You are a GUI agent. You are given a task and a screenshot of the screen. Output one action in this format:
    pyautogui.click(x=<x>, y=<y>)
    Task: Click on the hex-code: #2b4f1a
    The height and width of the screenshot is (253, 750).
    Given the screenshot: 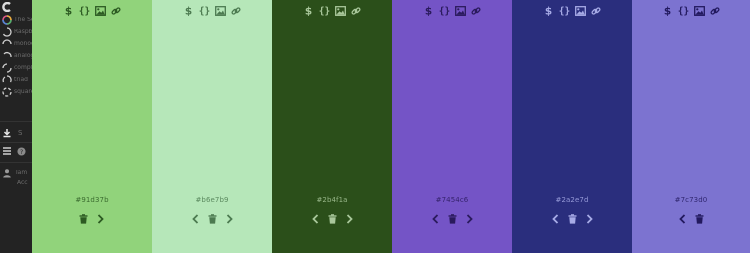 What is the action you would take?
    pyautogui.click(x=332, y=200)
    